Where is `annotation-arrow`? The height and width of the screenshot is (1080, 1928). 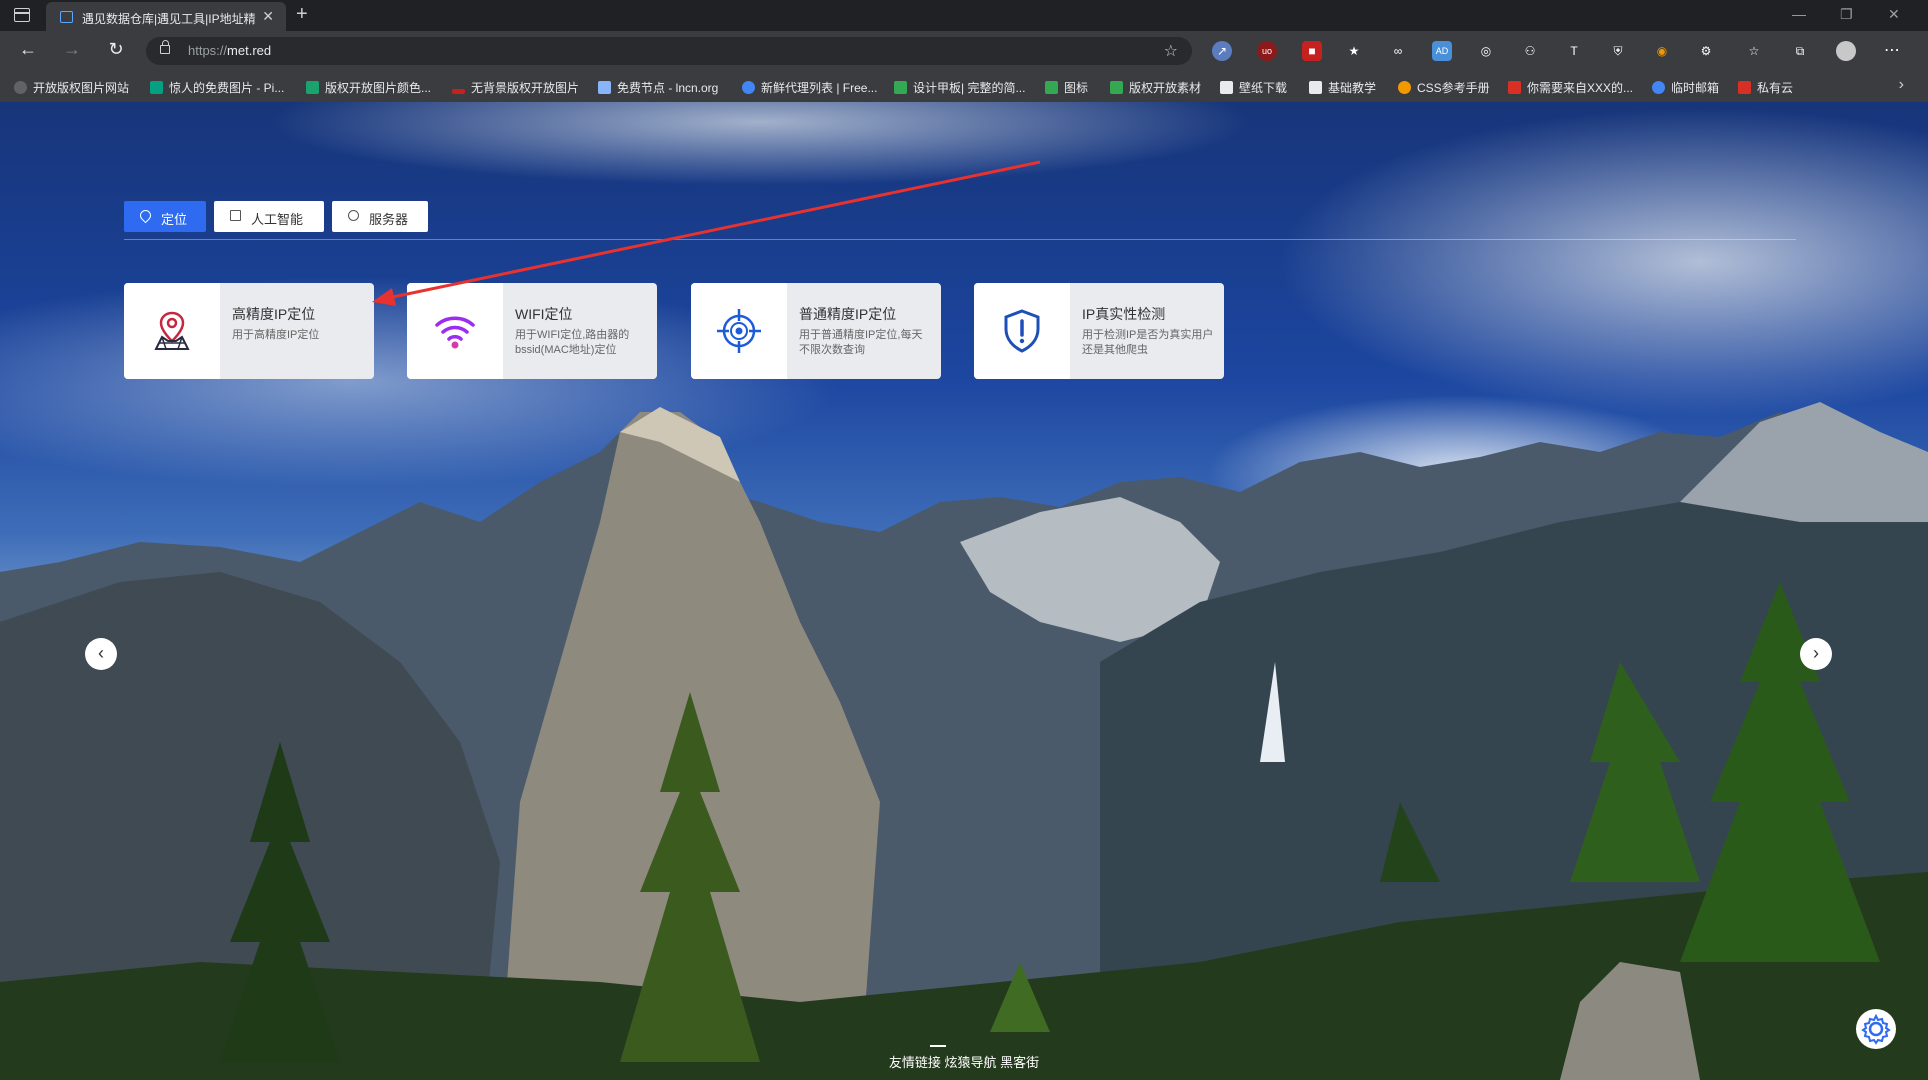 annotation-arrow is located at coordinates (706, 233).